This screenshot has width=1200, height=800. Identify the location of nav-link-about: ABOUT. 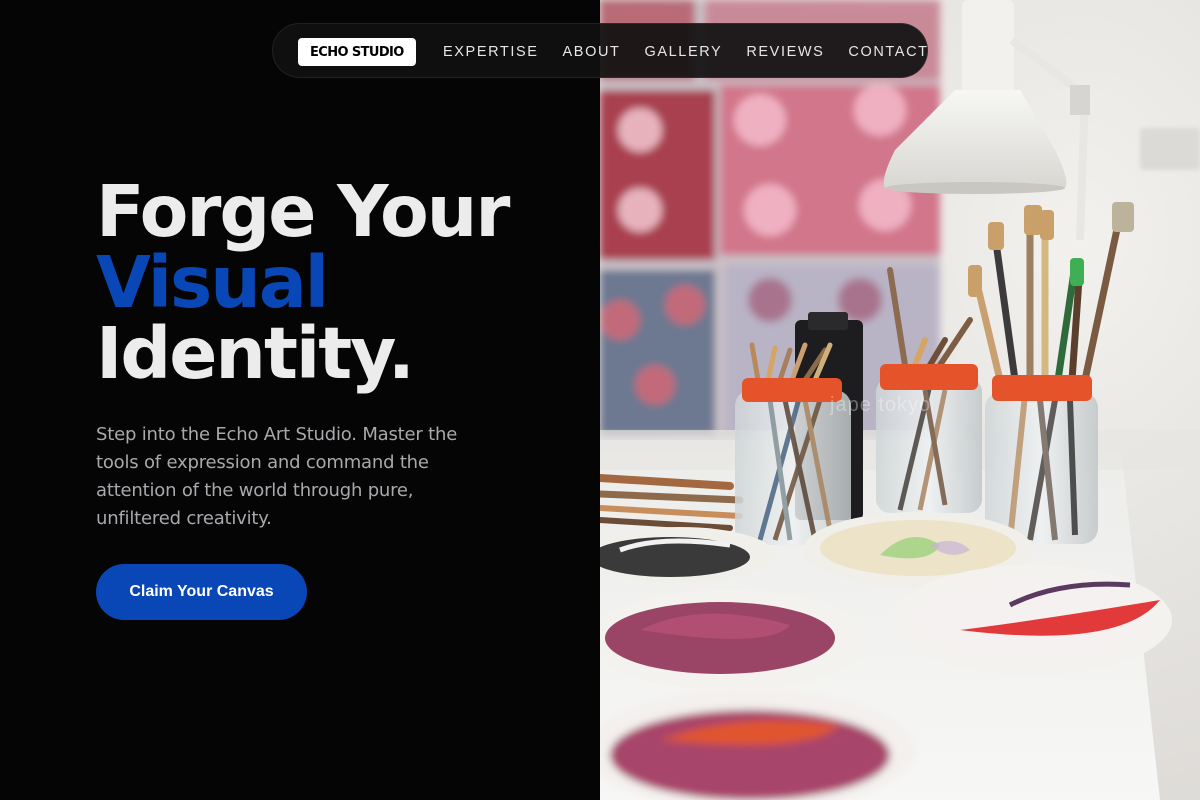
(592, 52).